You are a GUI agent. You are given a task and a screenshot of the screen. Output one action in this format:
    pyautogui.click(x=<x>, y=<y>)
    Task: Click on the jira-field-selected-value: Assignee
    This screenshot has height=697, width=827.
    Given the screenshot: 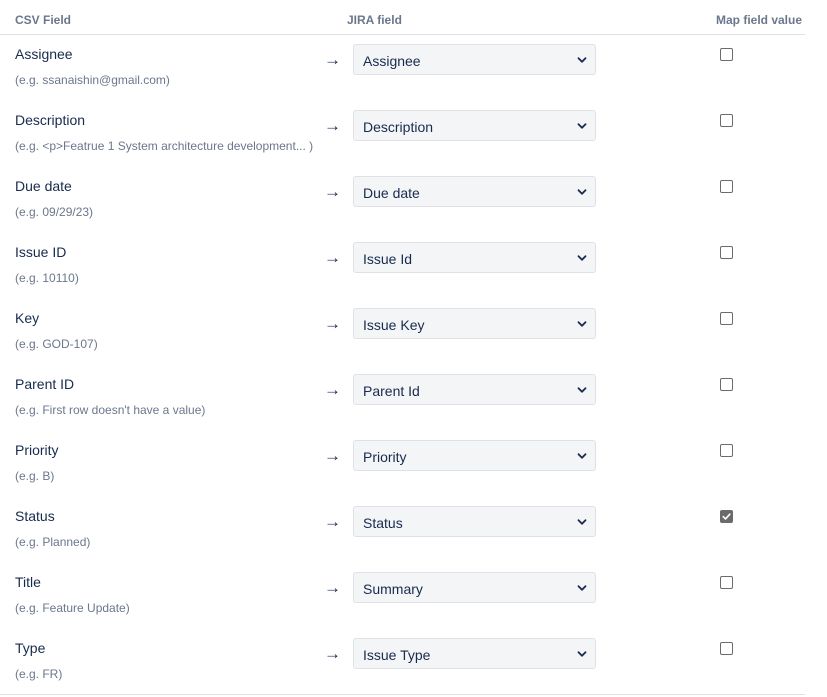 What is the action you would take?
    pyautogui.click(x=392, y=61)
    